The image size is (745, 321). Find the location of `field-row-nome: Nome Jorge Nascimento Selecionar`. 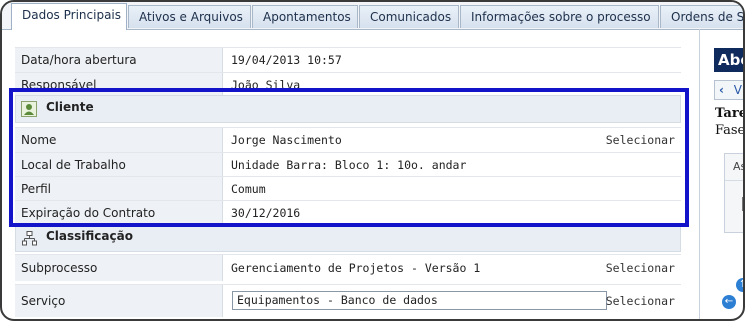

field-row-nome: Nome Jorge Nascimento Selecionar is located at coordinates (348, 139).